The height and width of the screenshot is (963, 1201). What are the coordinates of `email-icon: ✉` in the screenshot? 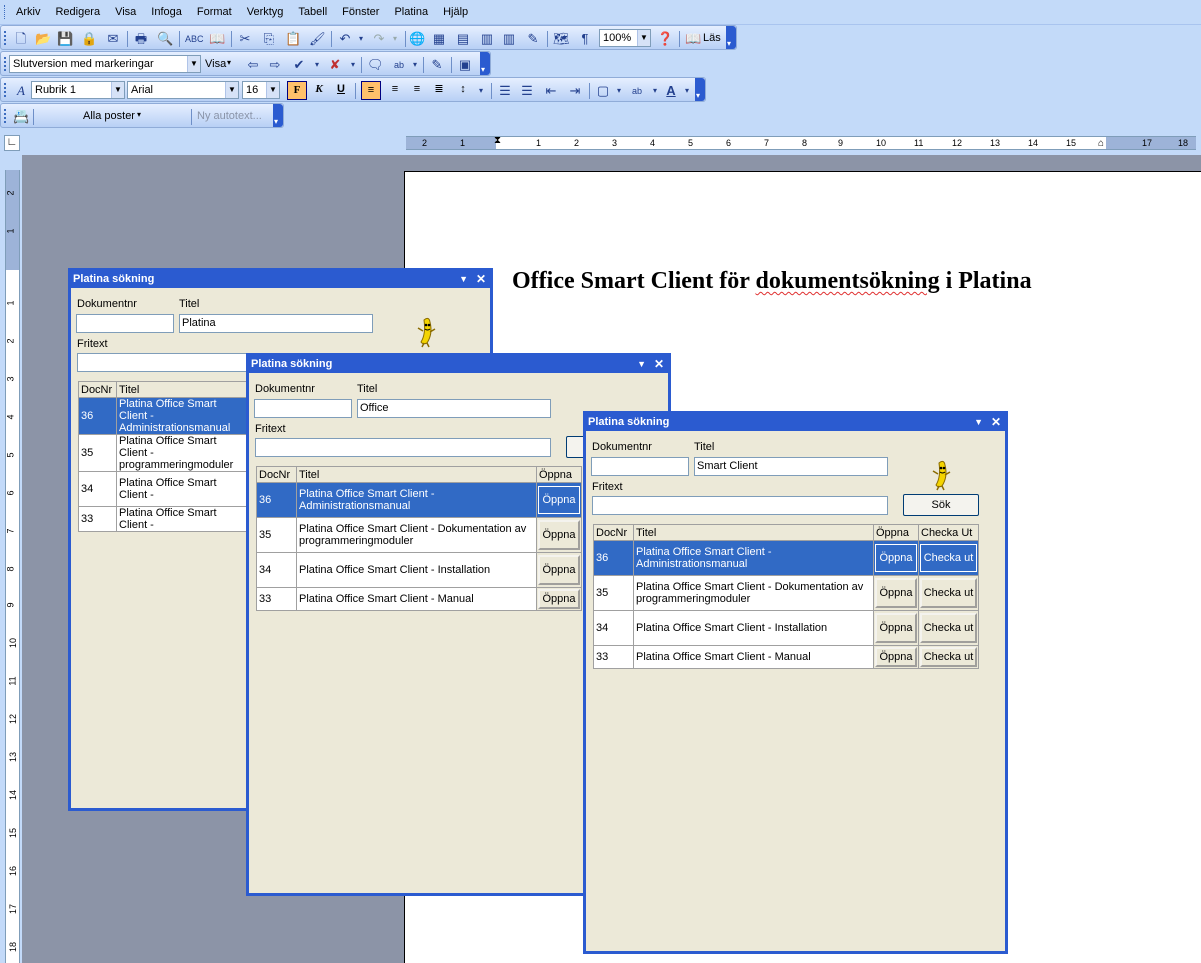 It's located at (113, 39).